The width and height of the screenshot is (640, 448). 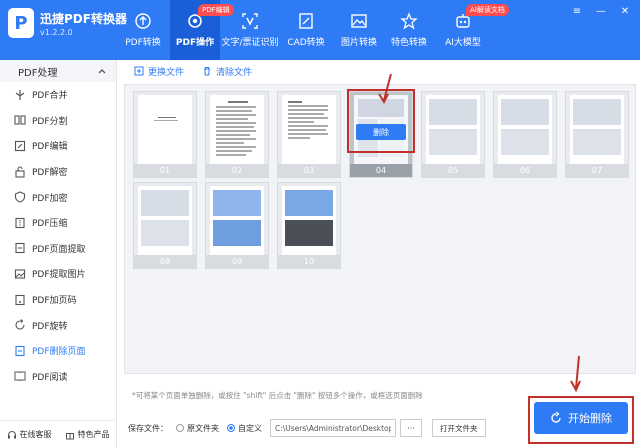 I want to click on delete-page-icon, so click(x=20, y=350).